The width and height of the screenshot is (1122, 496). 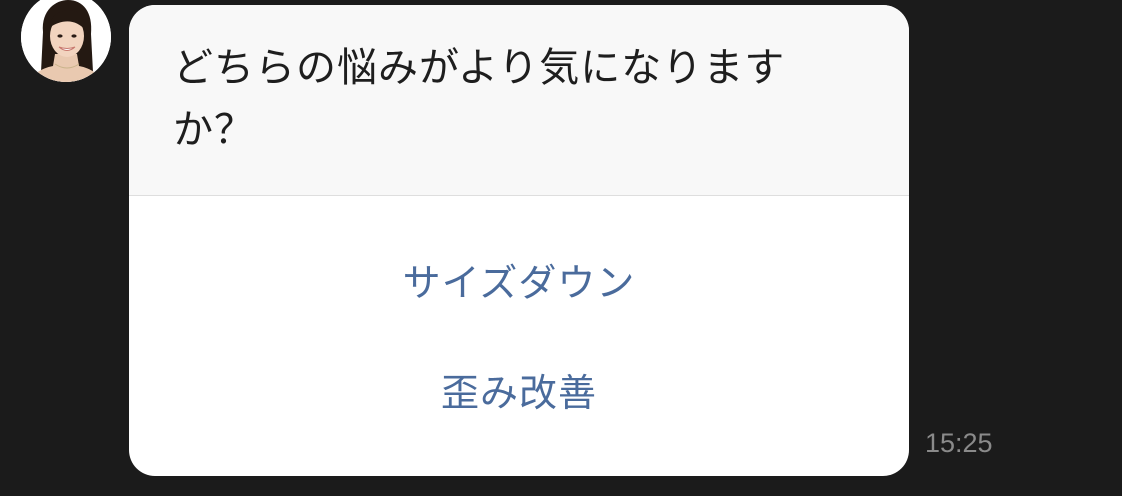 What do you see at coordinates (519, 393) in the screenshot?
I see `option-distortion-fix-button: 歪み改善` at bounding box center [519, 393].